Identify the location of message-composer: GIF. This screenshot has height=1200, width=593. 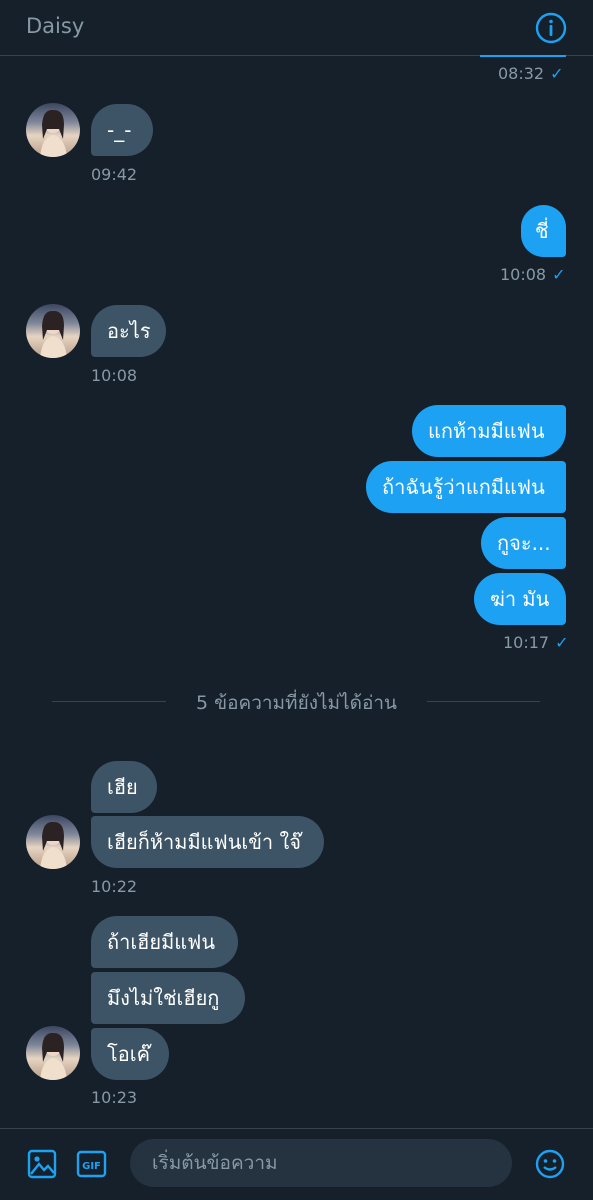
(296, 1164).